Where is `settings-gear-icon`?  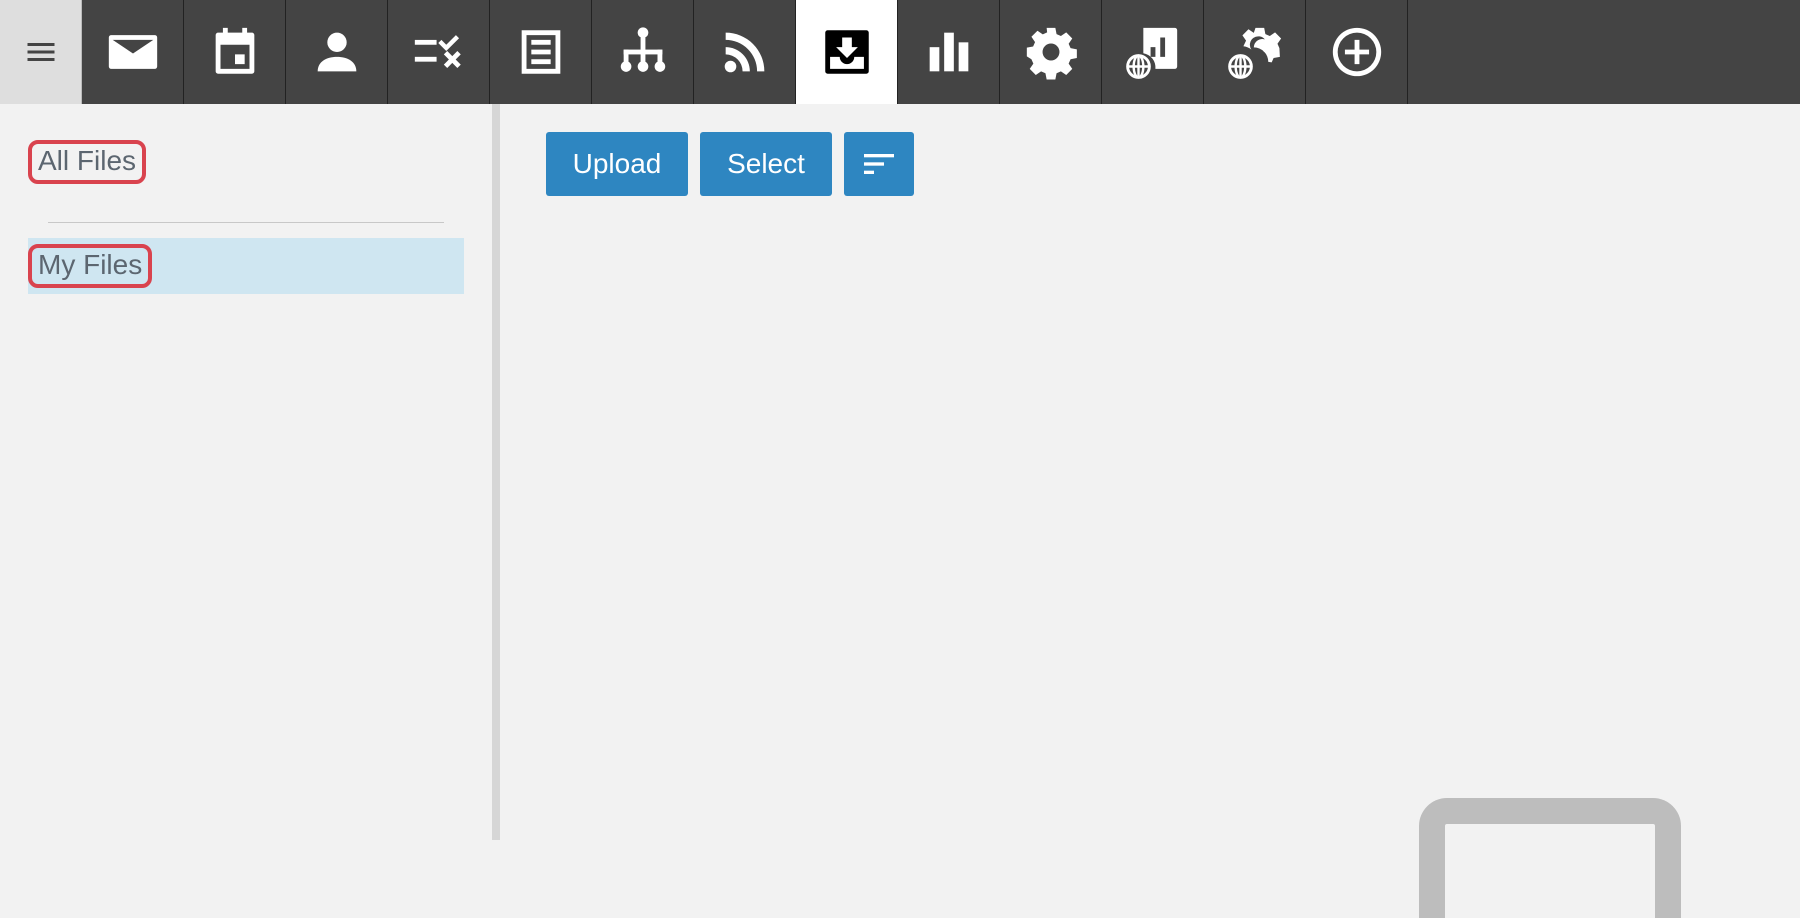
settings-gear-icon is located at coordinates (1051, 53).